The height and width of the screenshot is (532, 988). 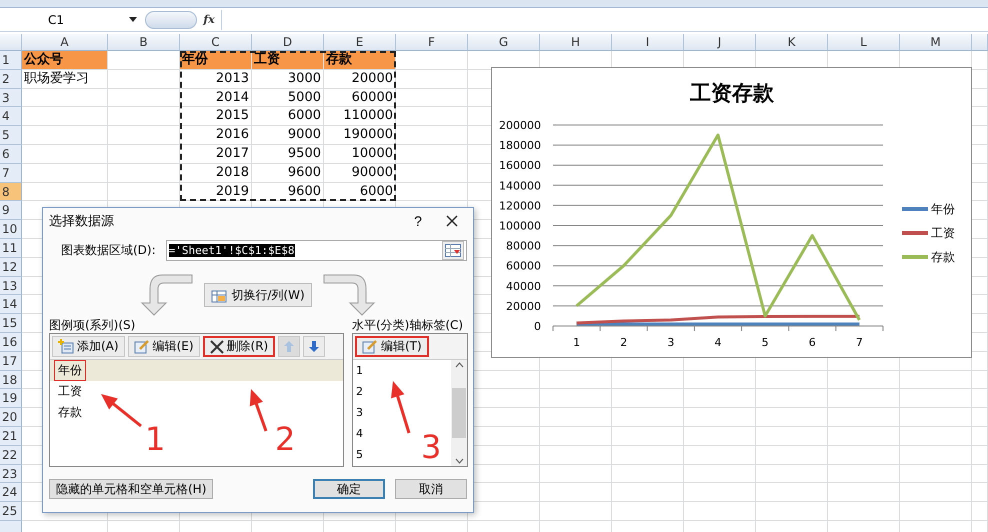 What do you see at coordinates (943, 233) in the screenshot?
I see `legend-label: 工资` at bounding box center [943, 233].